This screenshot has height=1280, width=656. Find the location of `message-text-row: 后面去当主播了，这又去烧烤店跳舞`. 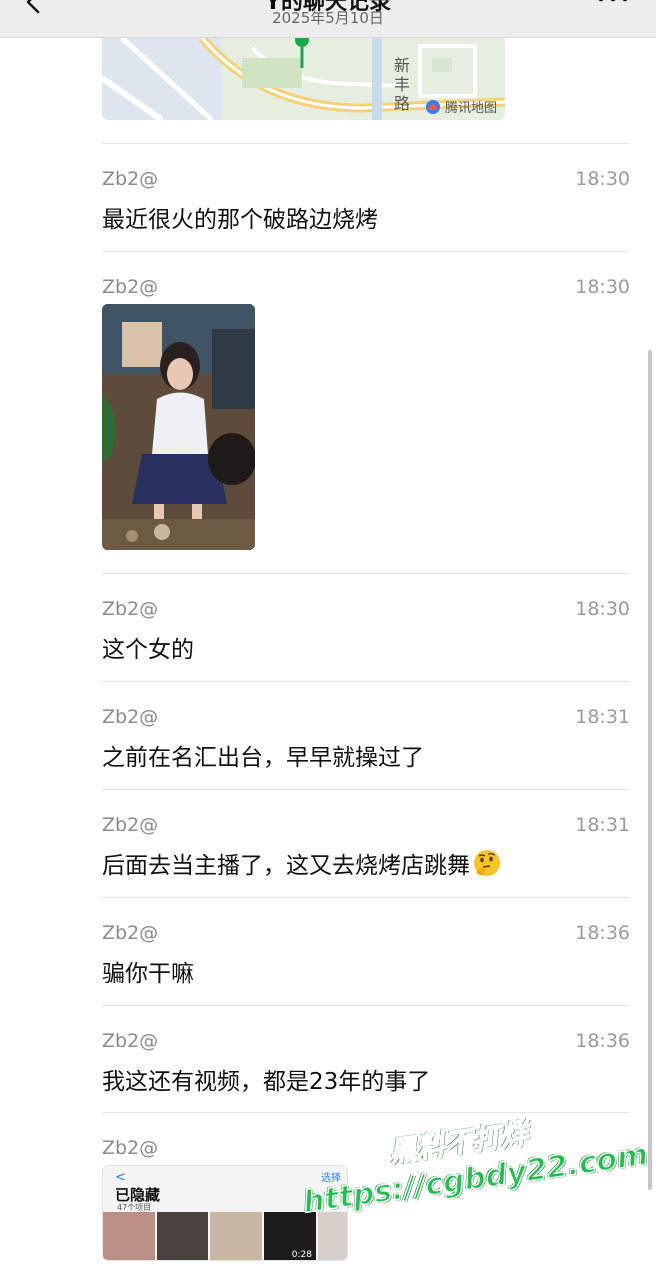

message-text-row: 后面去当主播了，这又去烧烤店跳舞 is located at coordinates (302, 863).